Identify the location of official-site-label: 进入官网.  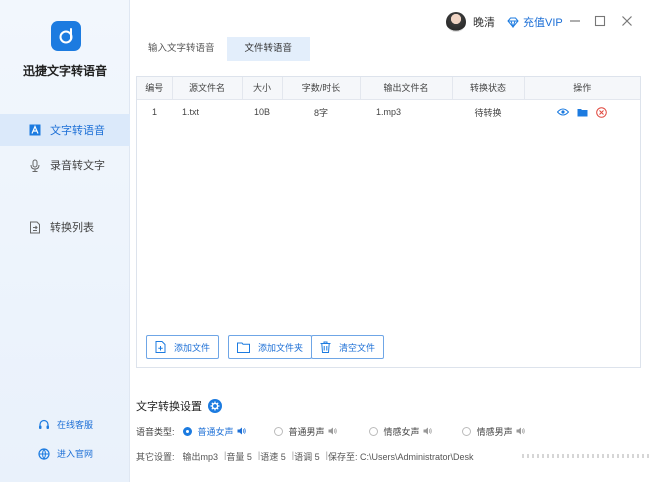
(75, 454).